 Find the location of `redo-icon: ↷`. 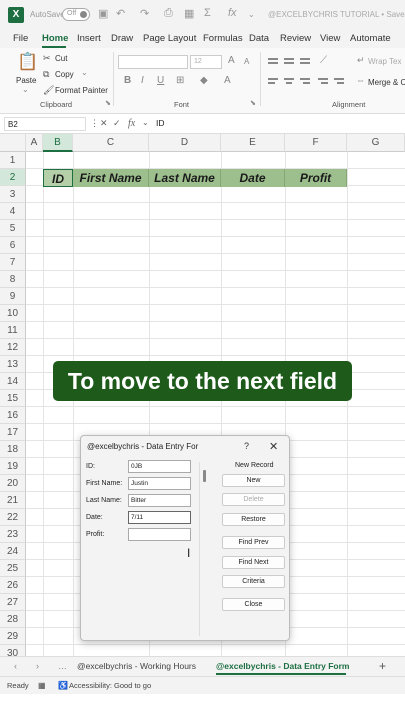

redo-icon: ↷ is located at coordinates (144, 13).